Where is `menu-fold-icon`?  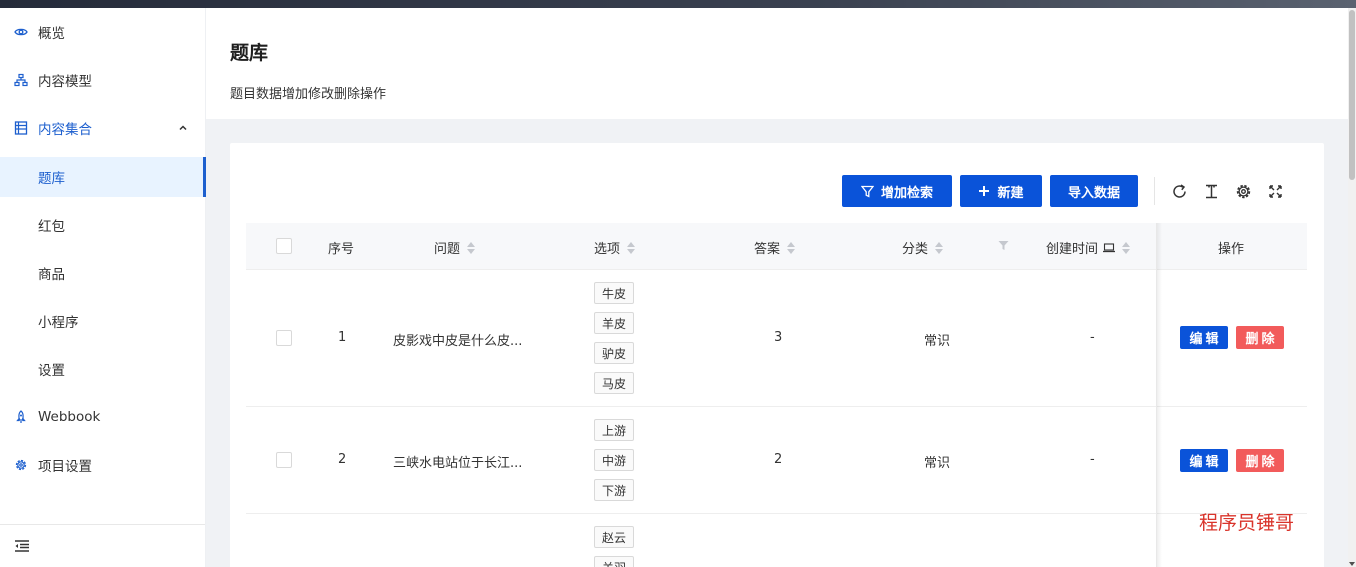
menu-fold-icon is located at coordinates (22, 548).